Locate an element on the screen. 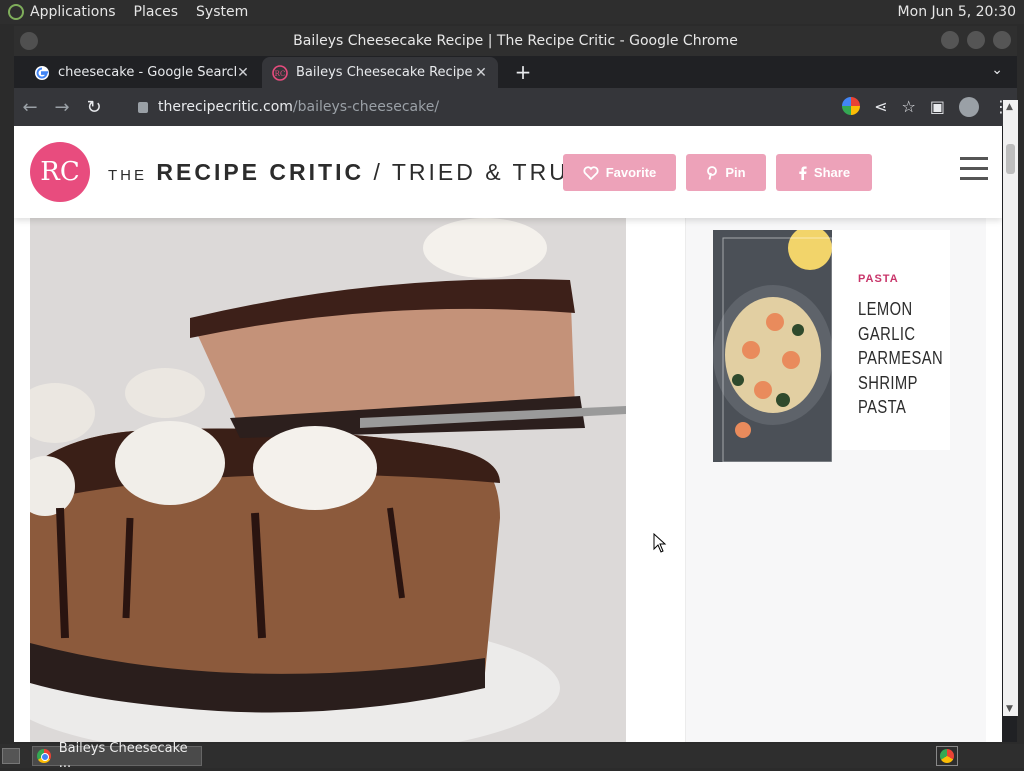  site-wordmark: THE RECIPE CRITIC / TRIED & TRUE is located at coordinates (347, 172).